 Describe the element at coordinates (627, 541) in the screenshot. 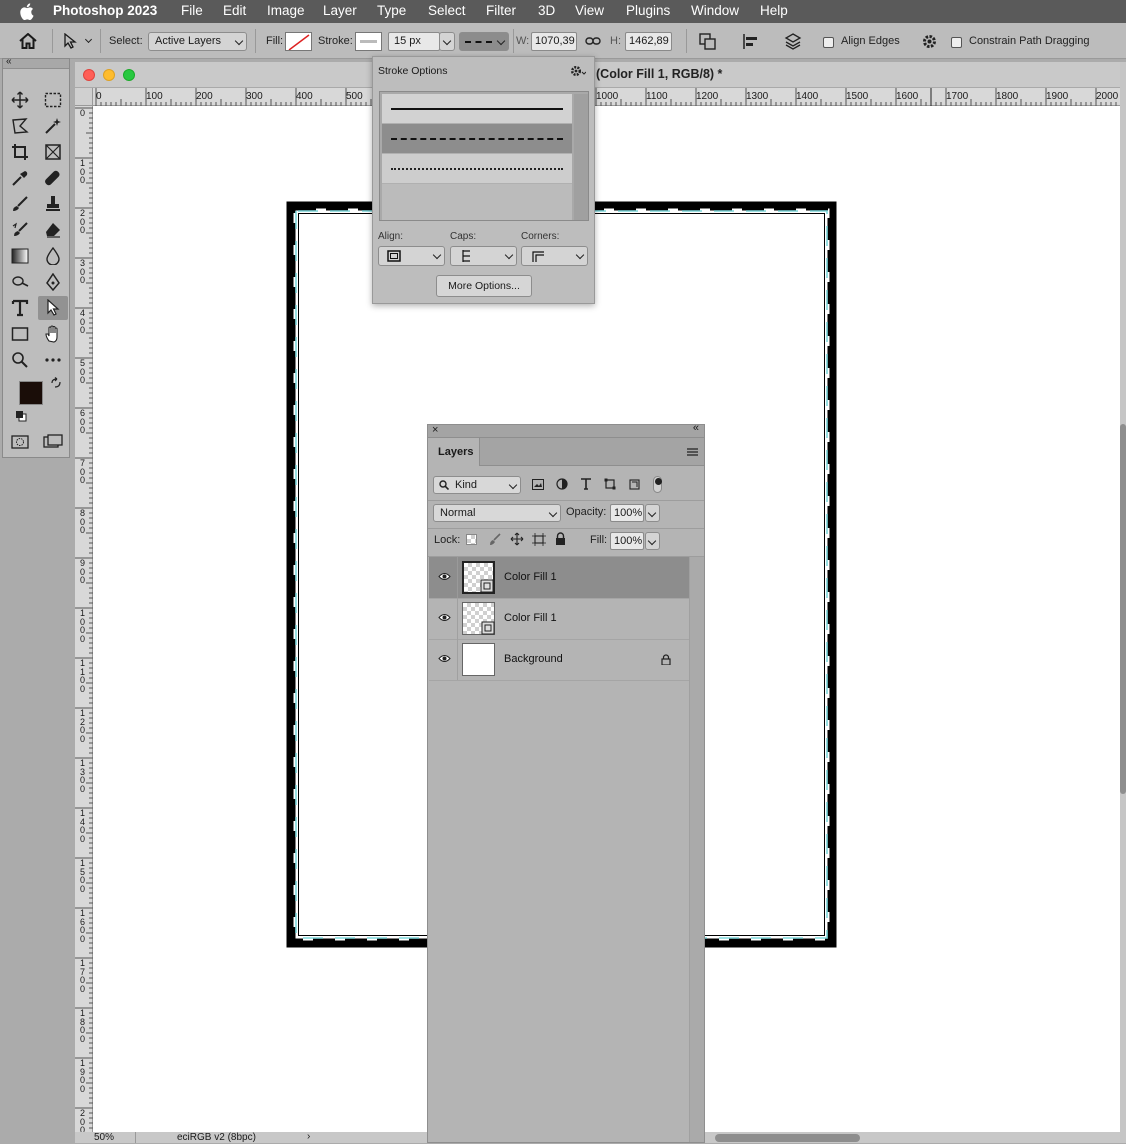

I see `fill-input: 100%` at that location.